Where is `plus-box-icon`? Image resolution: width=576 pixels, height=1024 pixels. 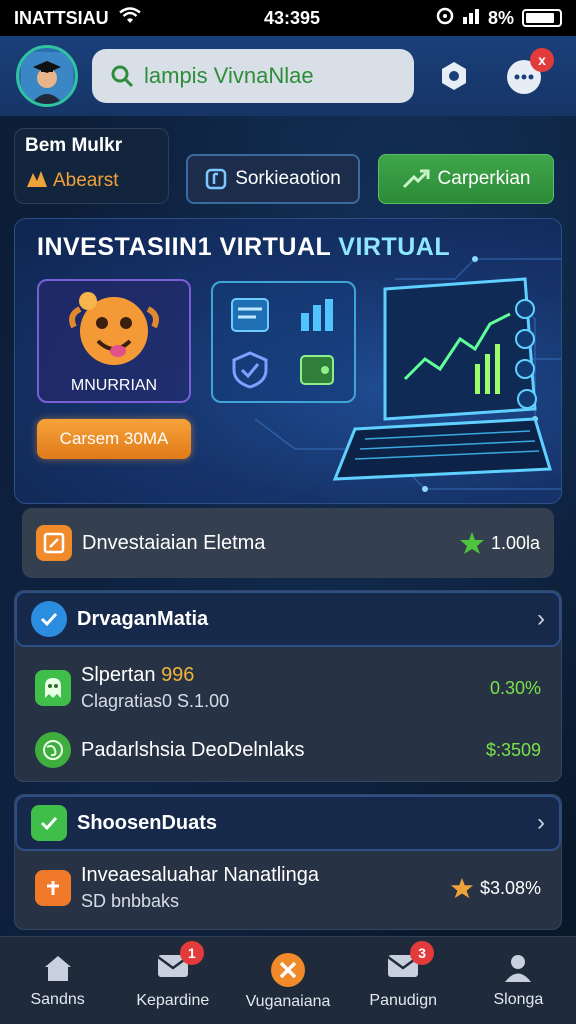
plus-box-icon is located at coordinates (53, 888).